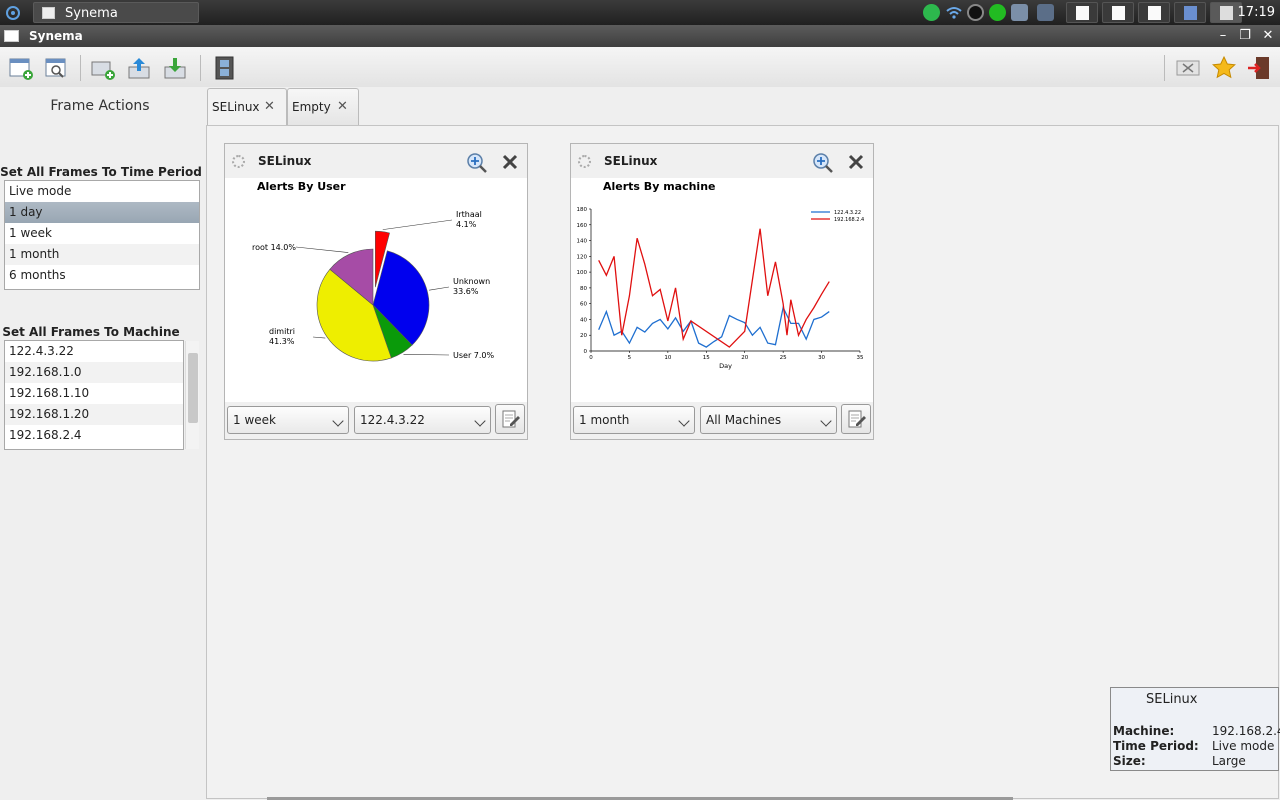  I want to click on x-tick-label: 25, so click(783, 358).